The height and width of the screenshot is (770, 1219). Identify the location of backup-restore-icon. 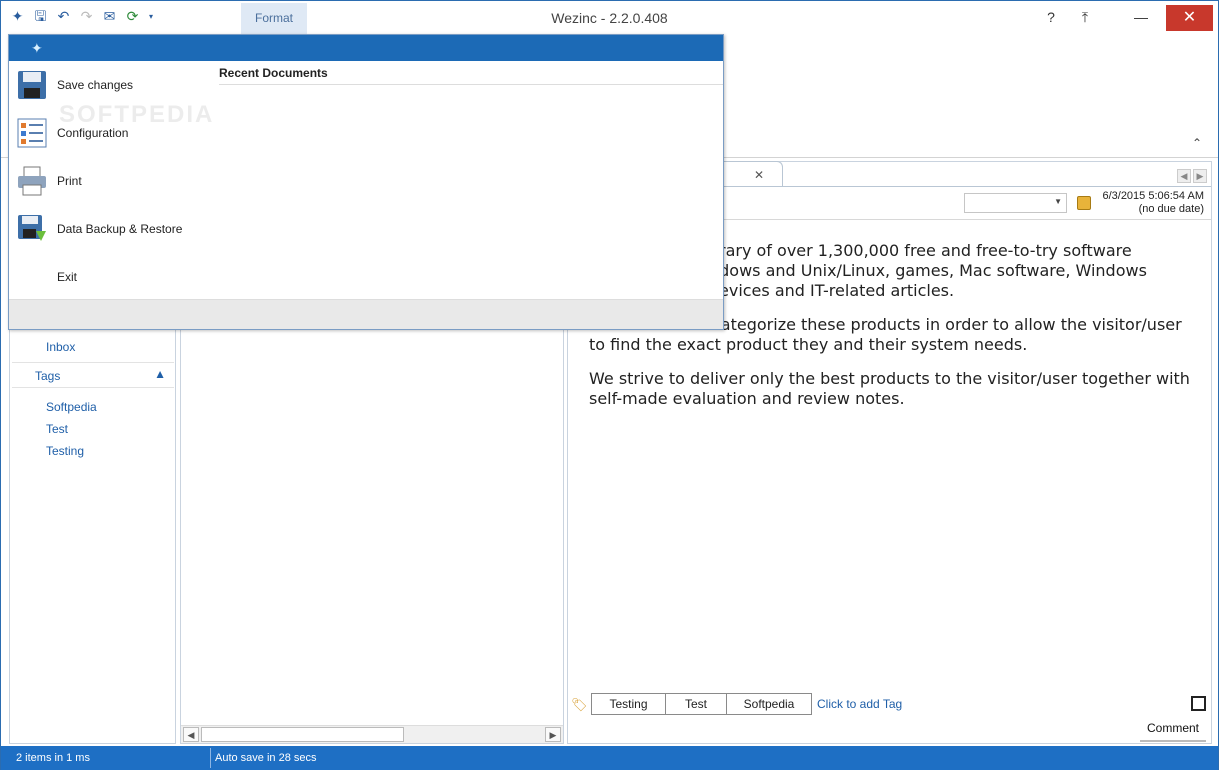
(32, 228).